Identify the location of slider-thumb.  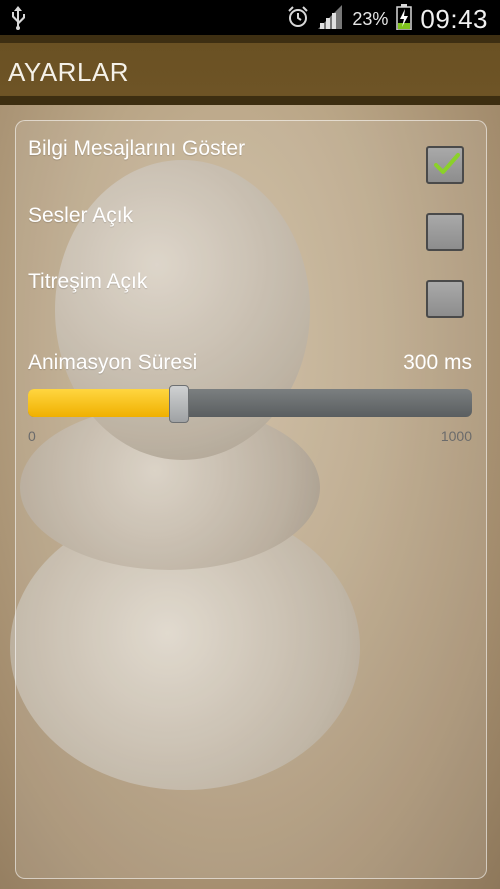
(179, 404).